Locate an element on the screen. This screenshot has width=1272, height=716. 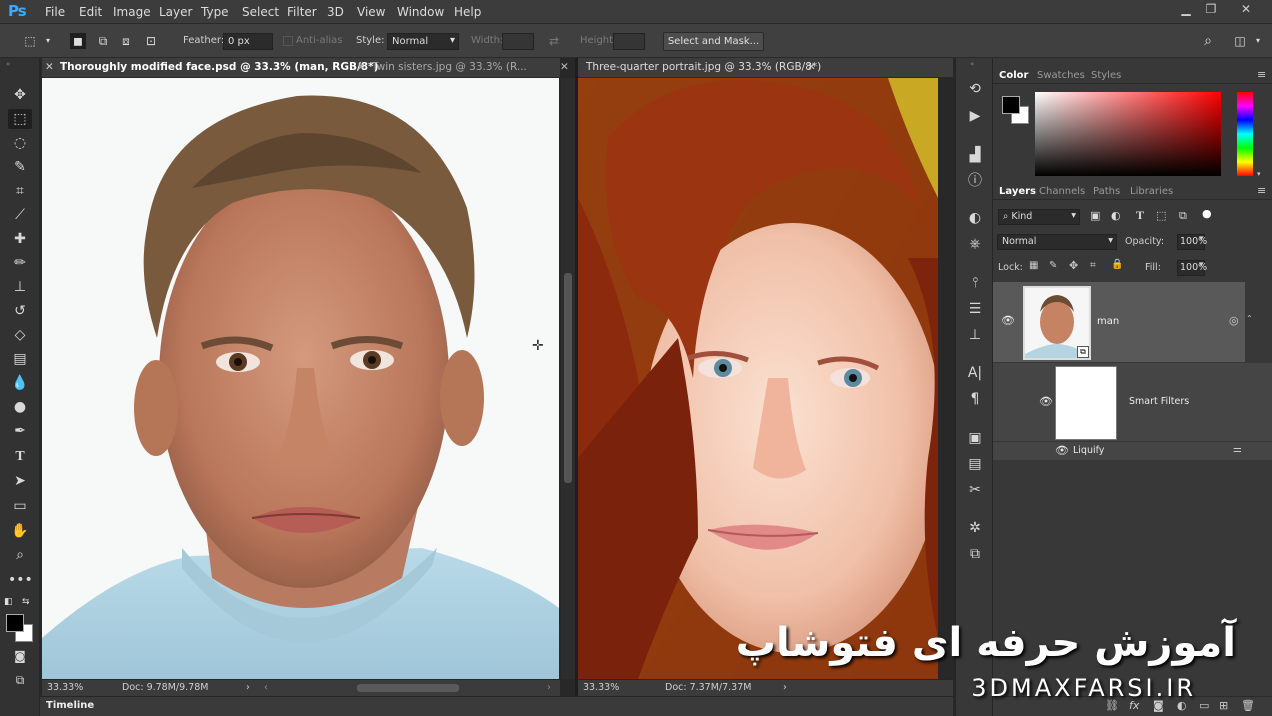
filter-shape-icon: ⬚ is located at coordinates (1161, 215).